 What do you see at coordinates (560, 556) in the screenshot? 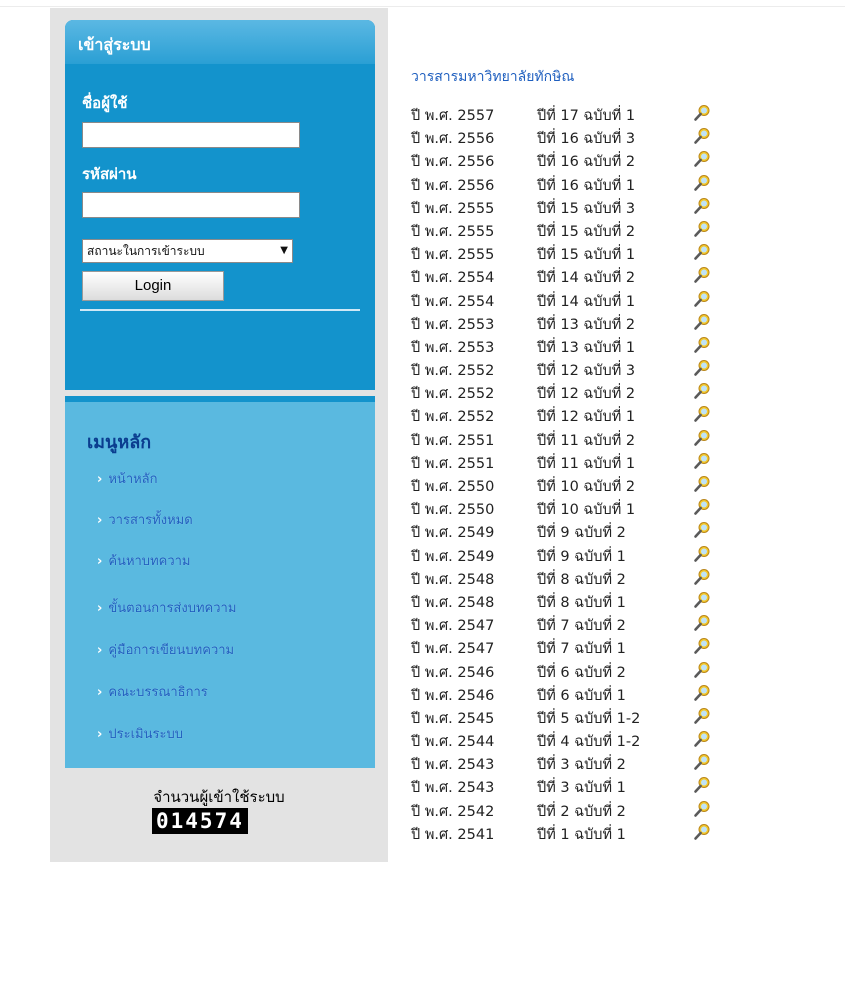
I see `issue-row: ปี พ.ศ. 2549 ปีที่ 9 ฉบับที่ 1` at bounding box center [560, 556].